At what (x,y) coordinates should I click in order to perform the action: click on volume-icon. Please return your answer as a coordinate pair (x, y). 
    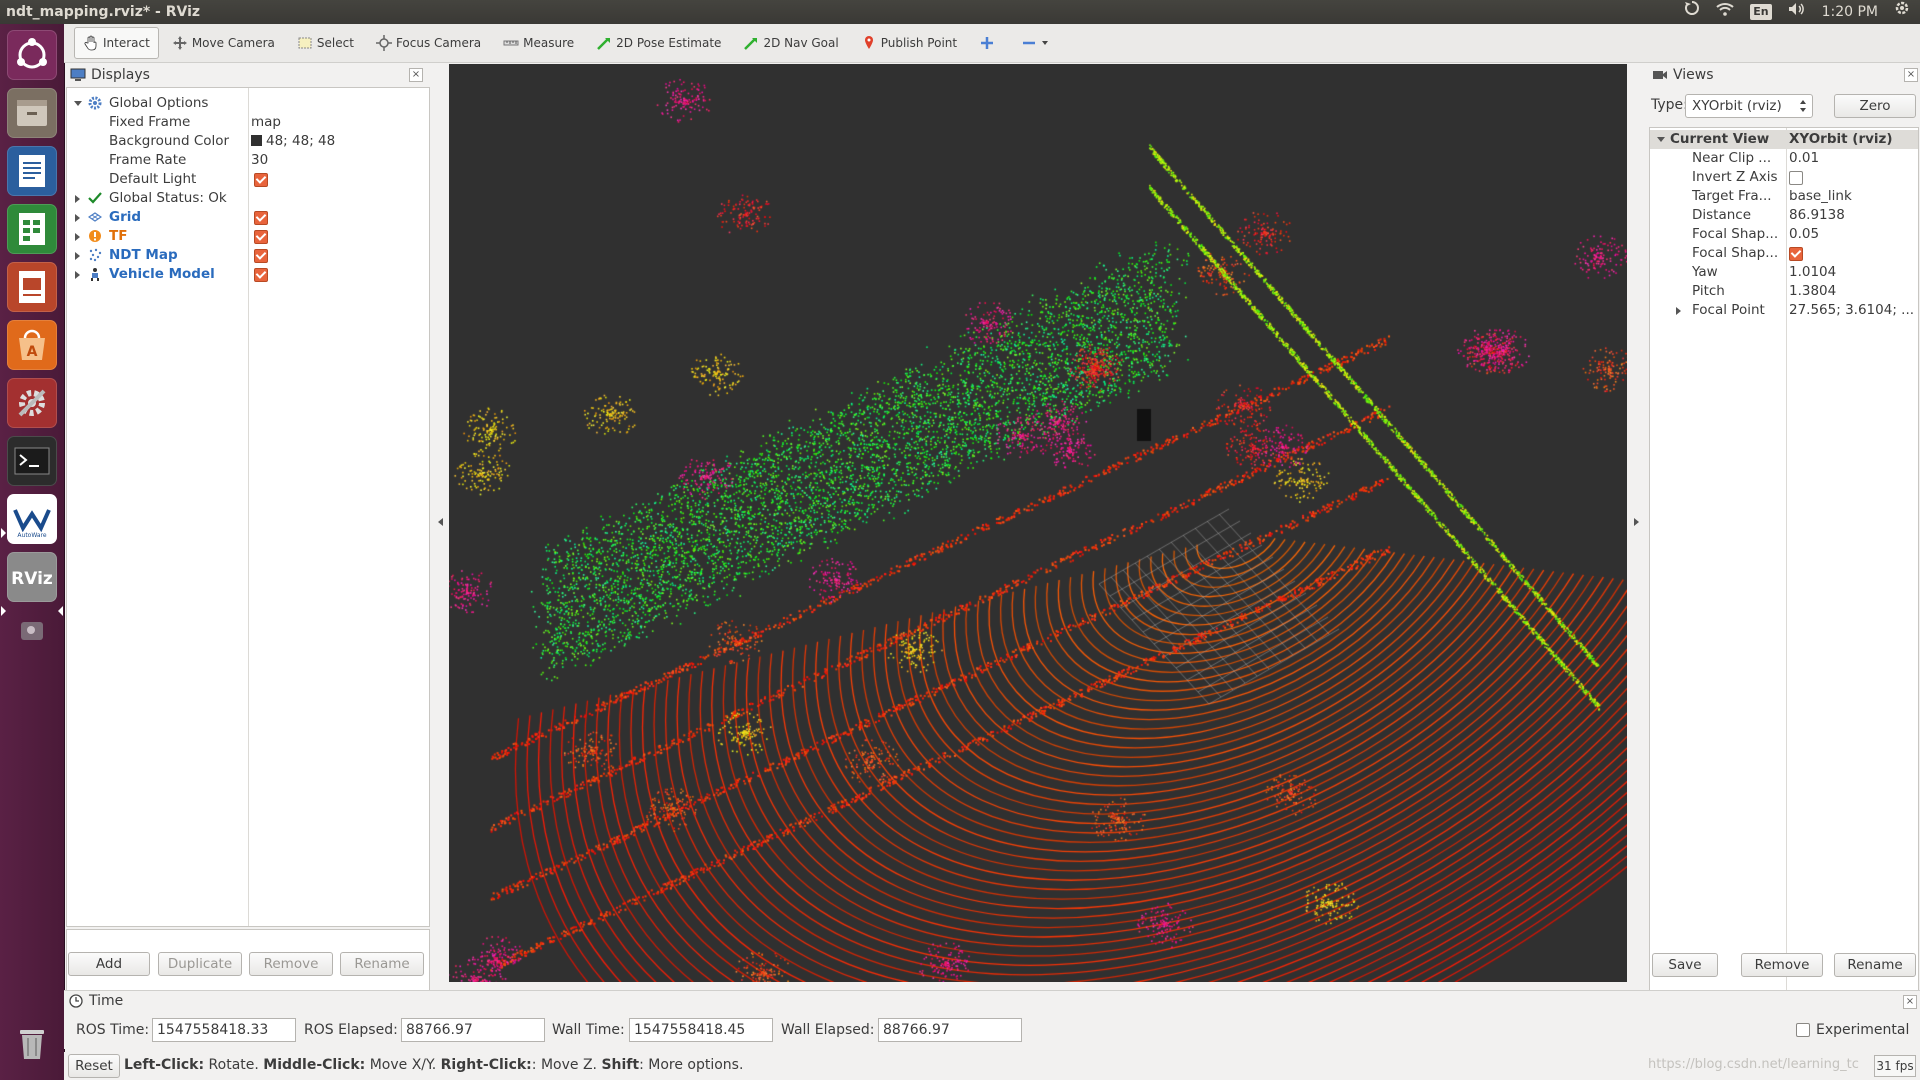
    Looking at the image, I should click on (1797, 12).